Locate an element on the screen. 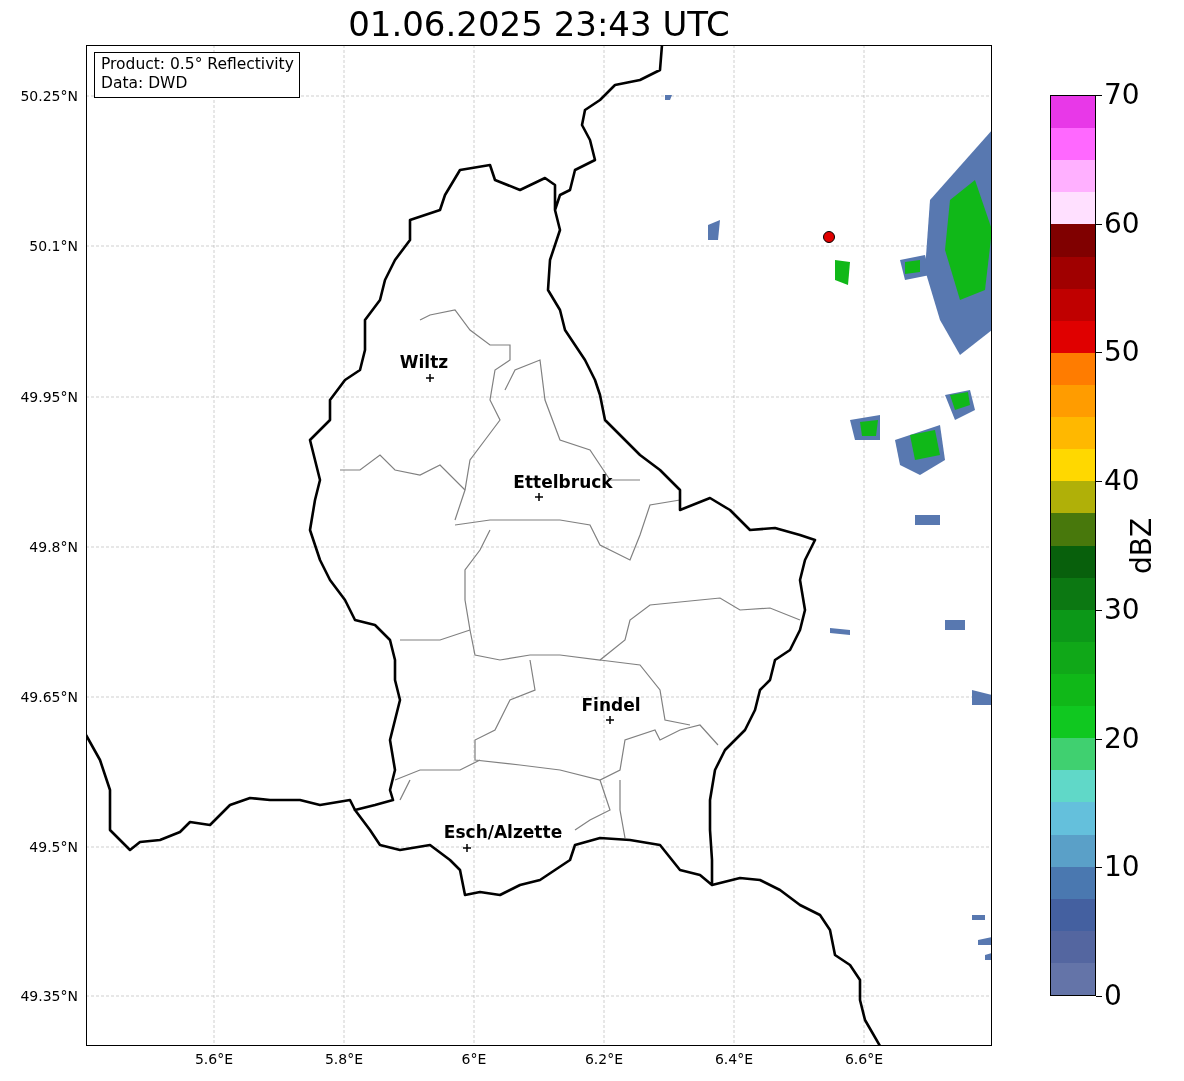  latitude-tick-label: 50.1°N is located at coordinates (53, 246).